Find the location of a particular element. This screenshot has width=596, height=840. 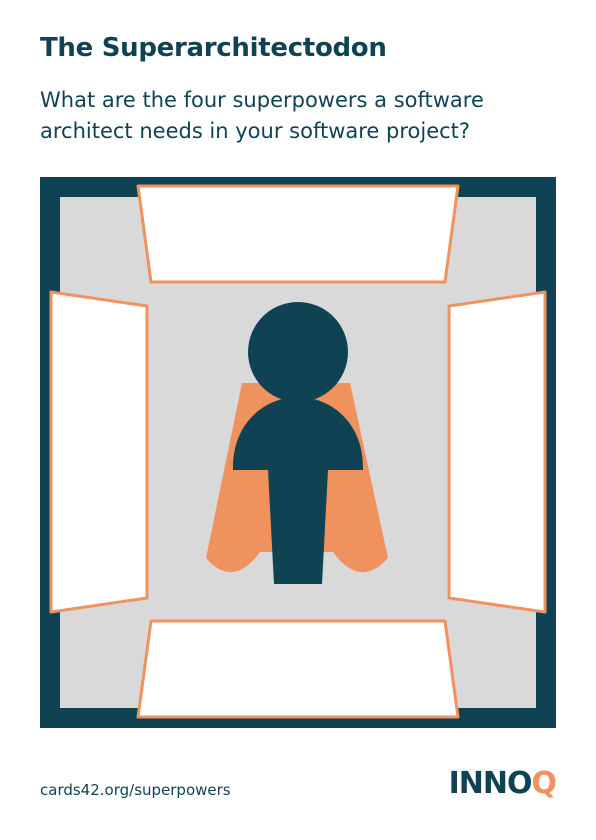

empty-card-top is located at coordinates (298, 234).